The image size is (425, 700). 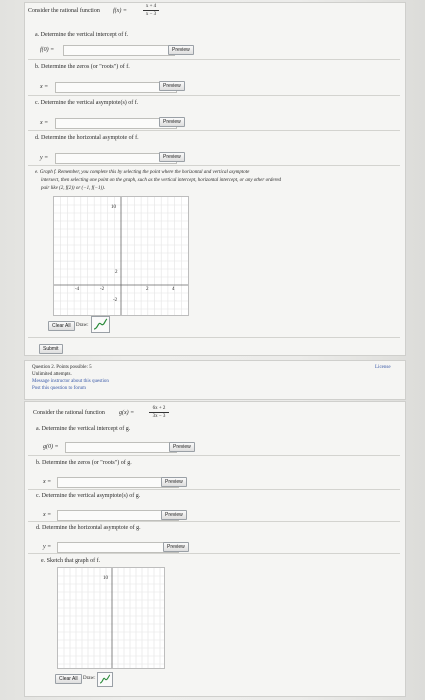 I want to click on q1-graph-canvas: -4 -2 2 4 10 2 -2, so click(x=121, y=256).